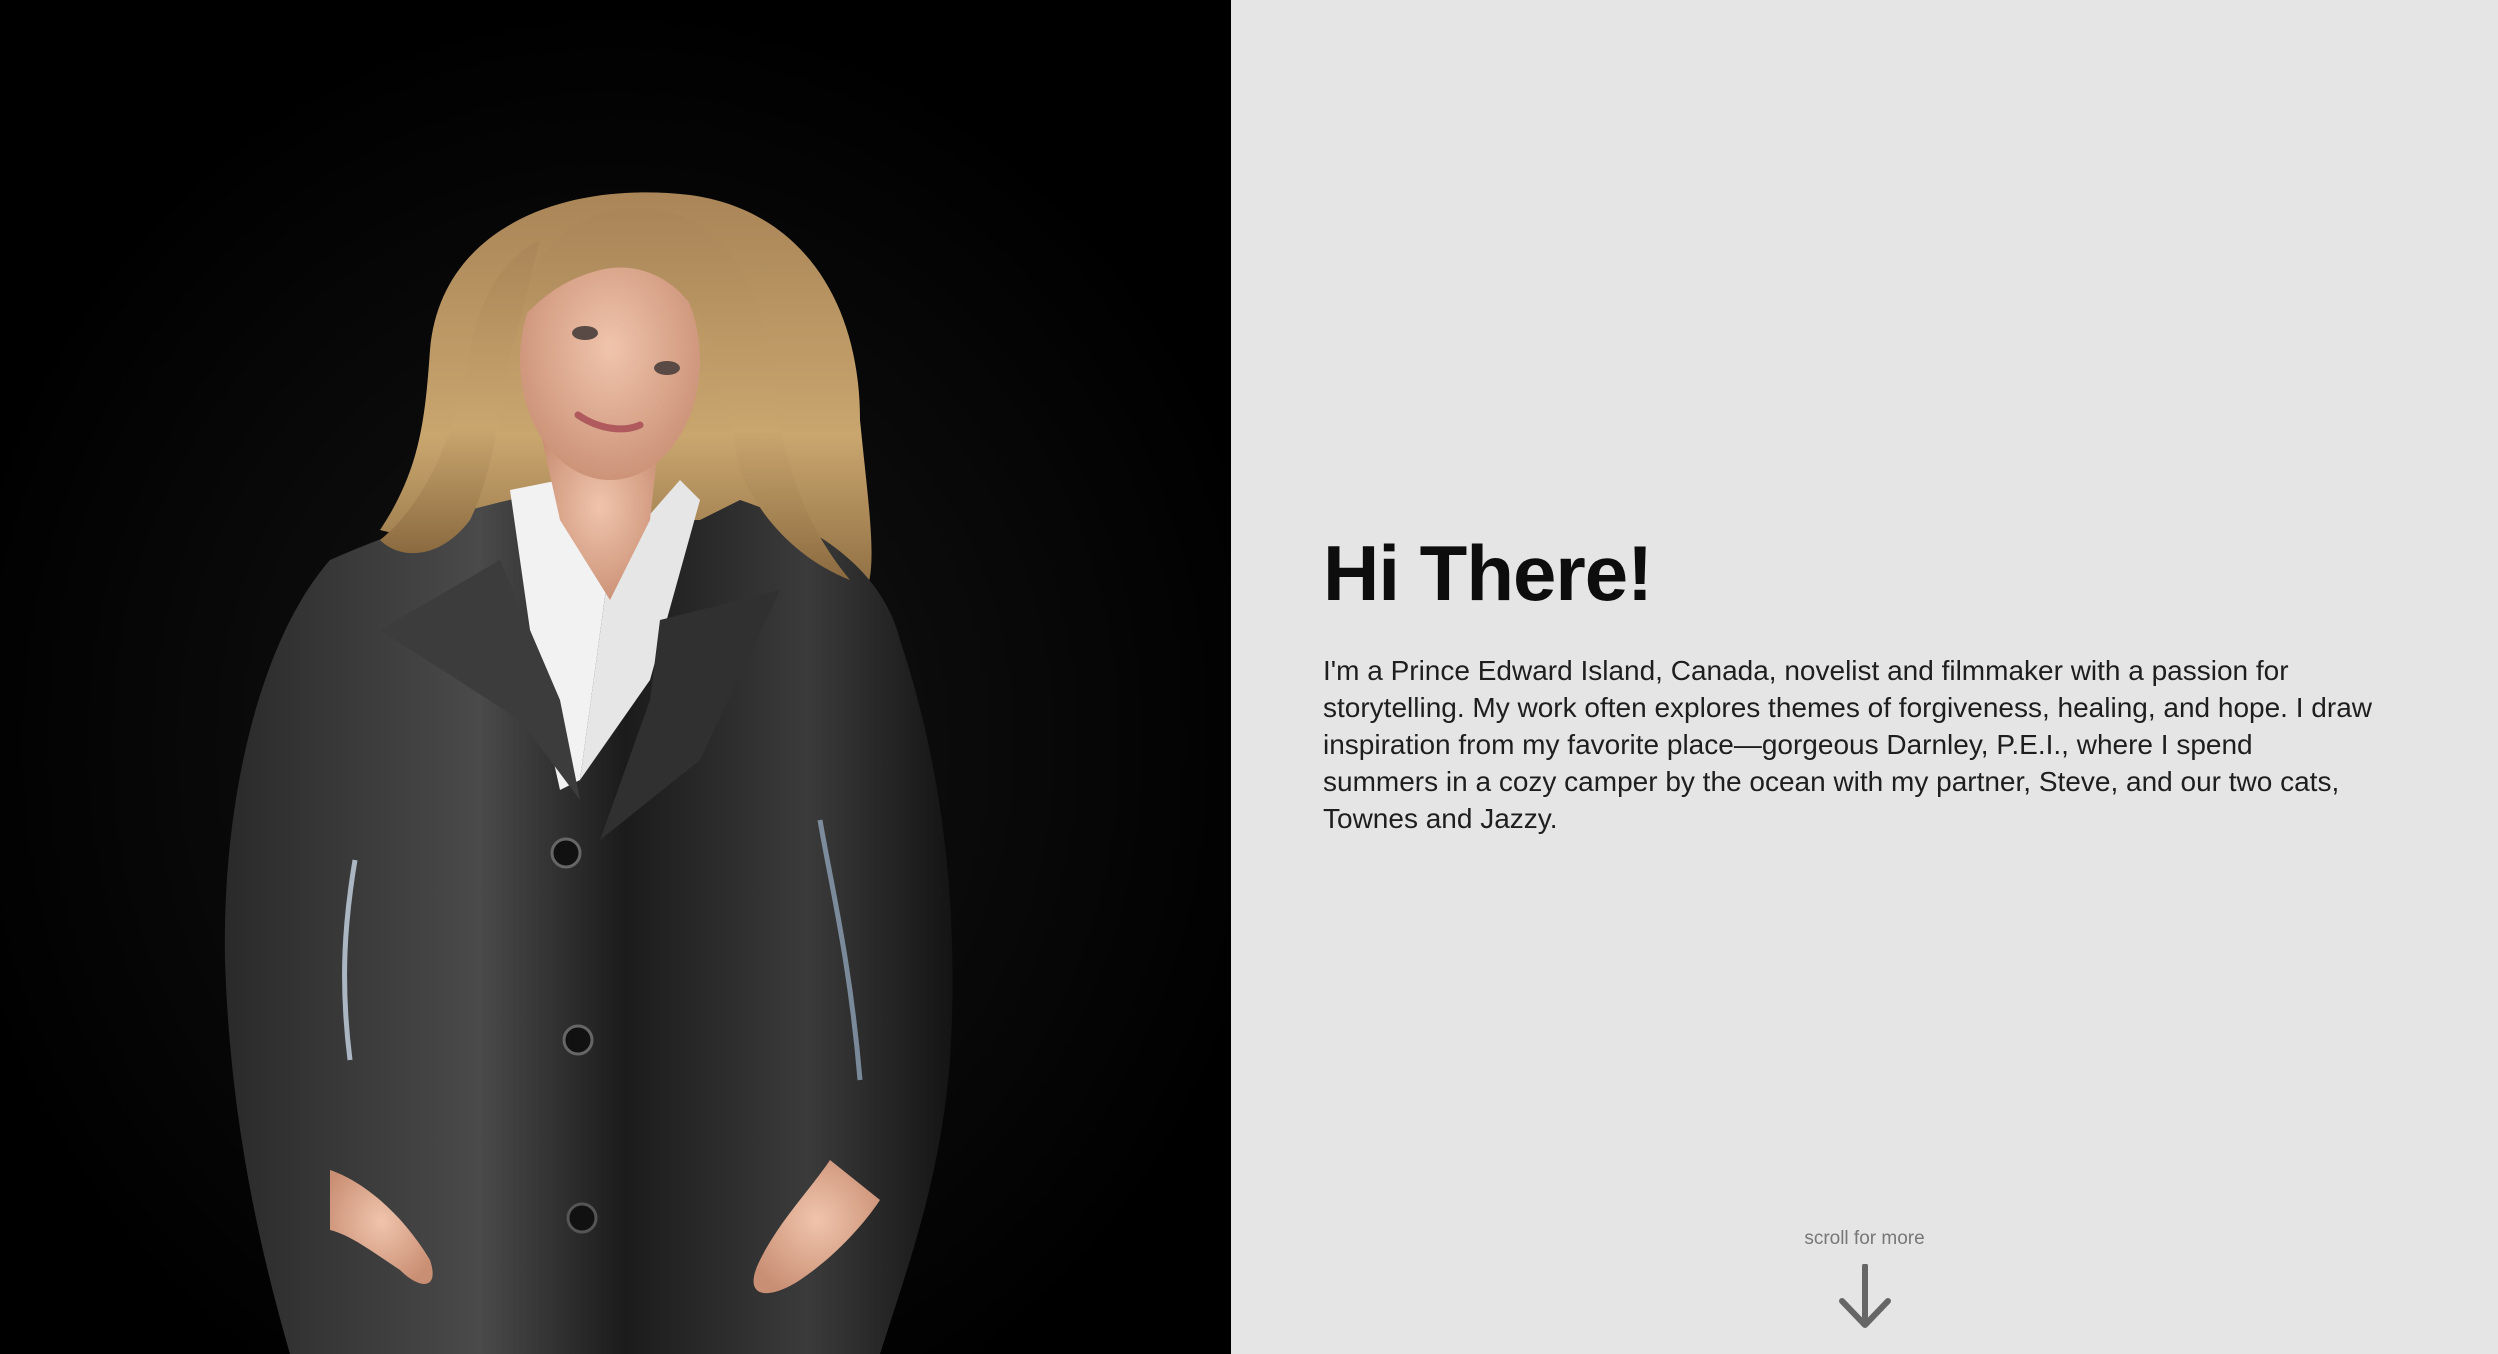 Image resolution: width=2498 pixels, height=1354 pixels. What do you see at coordinates (1865, 1297) in the screenshot?
I see `arrow-down-icon` at bounding box center [1865, 1297].